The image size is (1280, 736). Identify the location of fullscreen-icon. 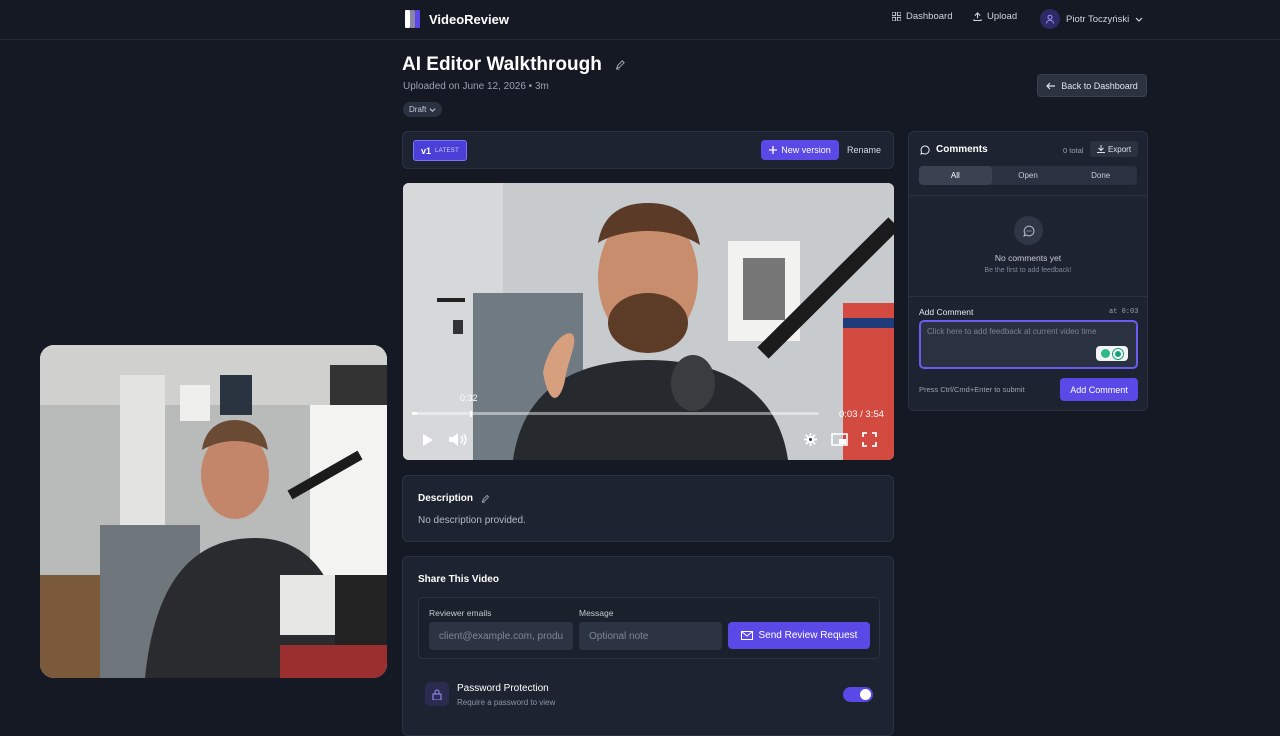
(869, 439).